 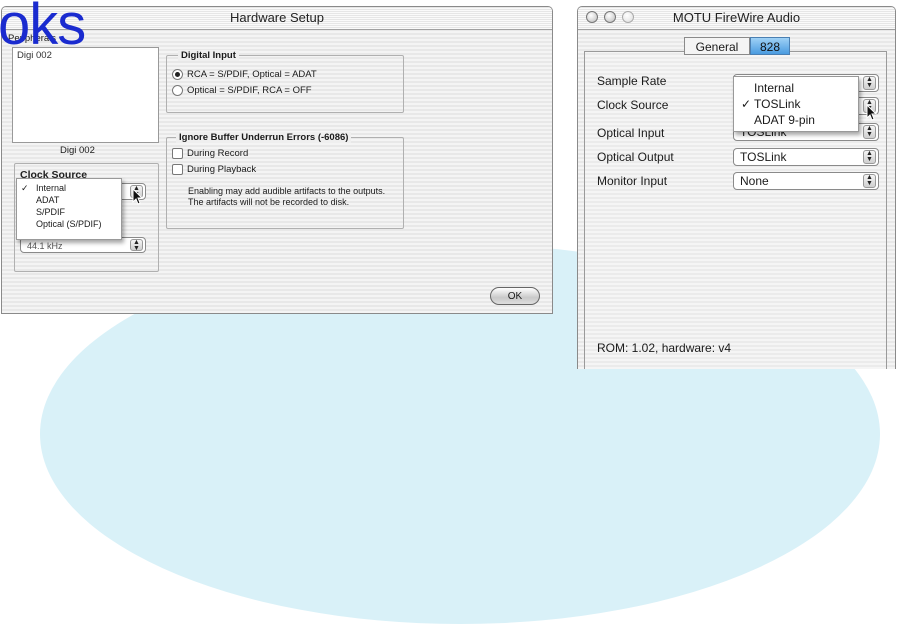 I want to click on radio-unselected-icon, so click(x=177, y=90).